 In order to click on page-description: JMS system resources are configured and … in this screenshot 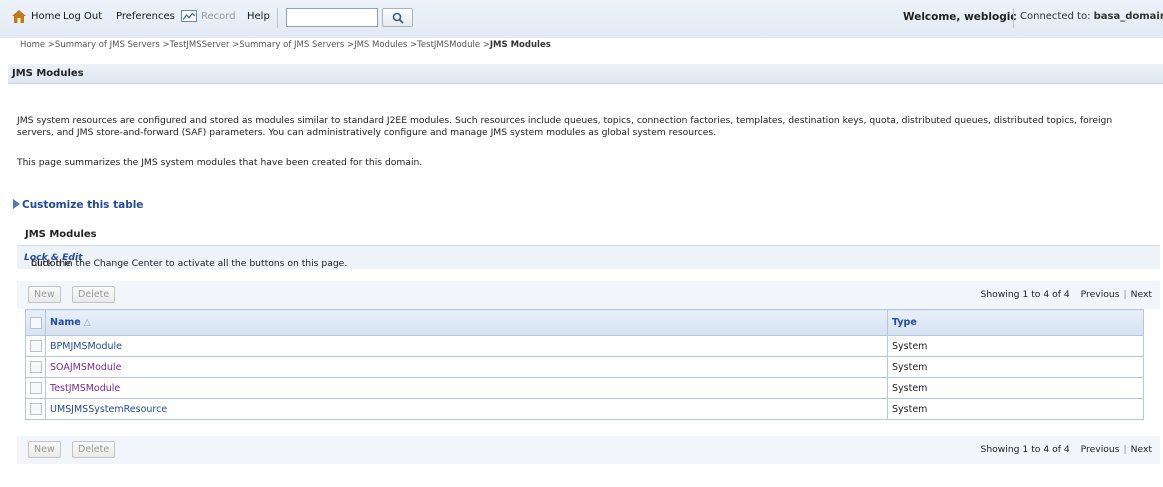, I will do `click(565, 126)`.